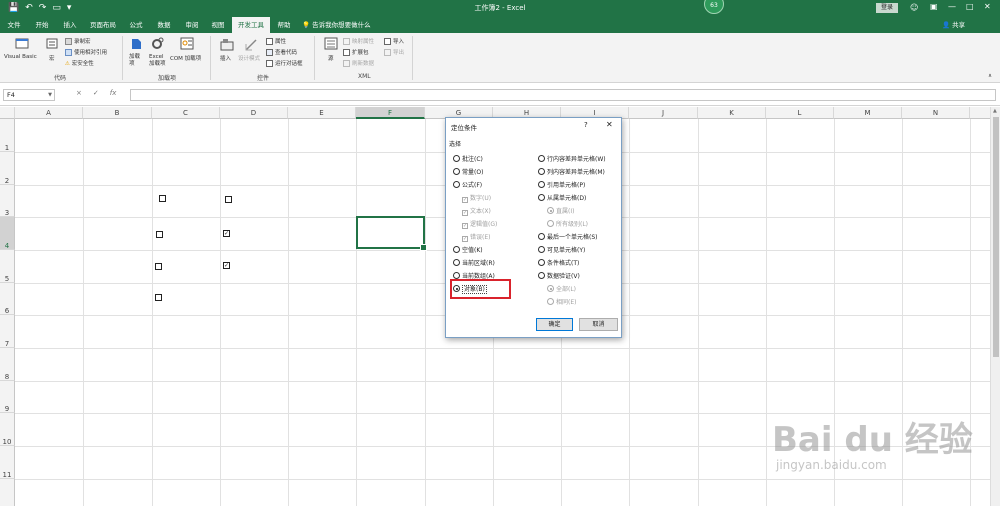 Image resolution: width=1000 pixels, height=506 pixels. What do you see at coordinates (980, 113) in the screenshot?
I see `column-header` at bounding box center [980, 113].